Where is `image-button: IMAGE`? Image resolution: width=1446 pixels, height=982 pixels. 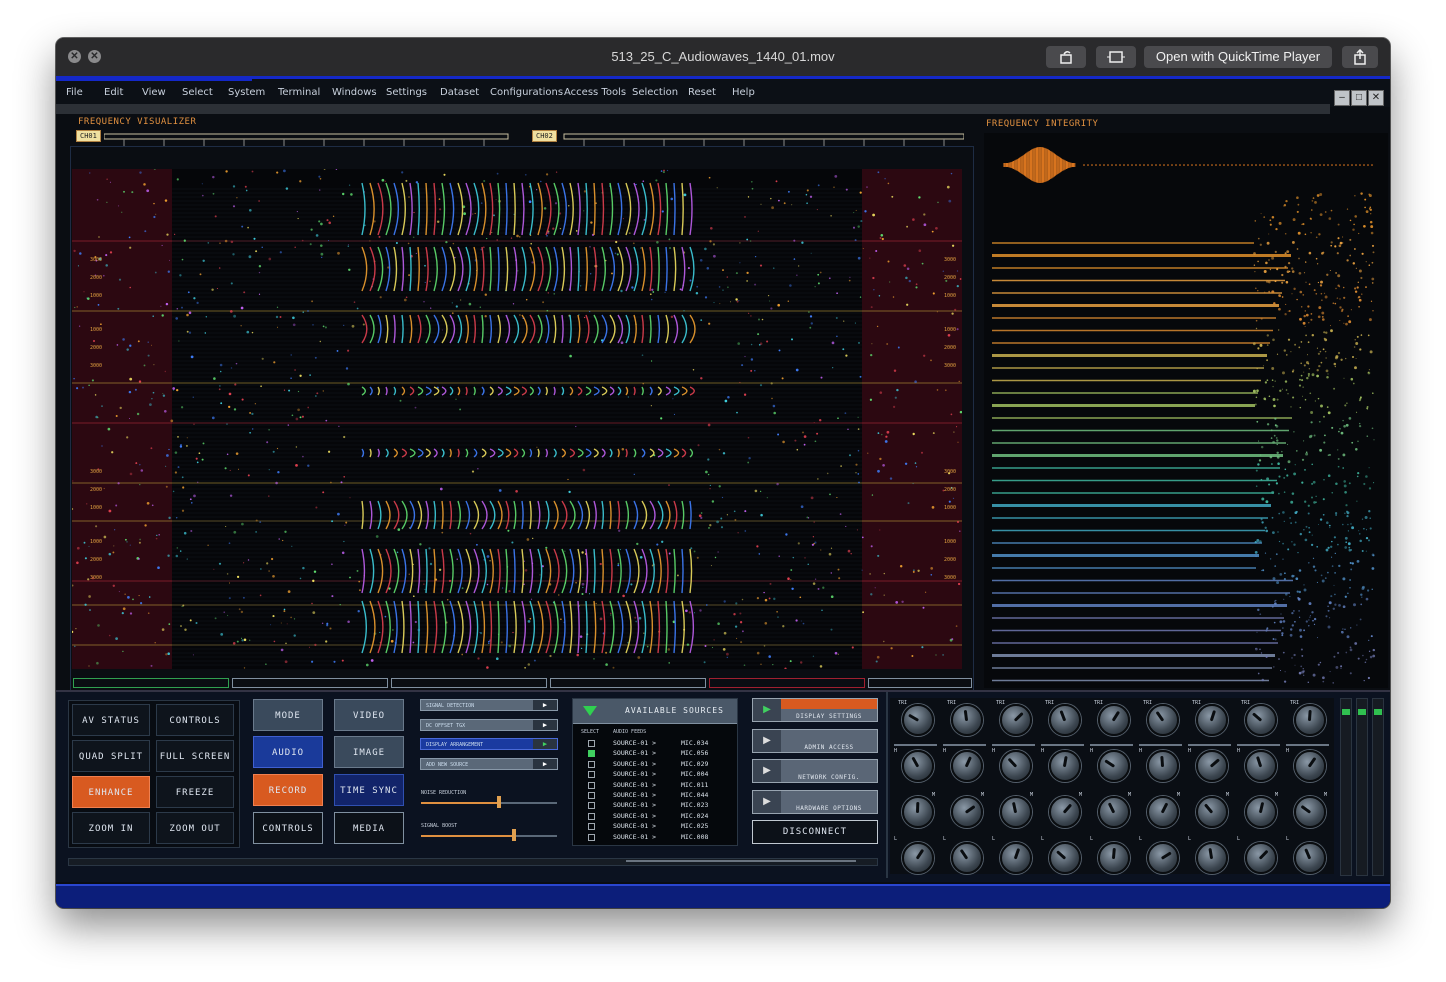
image-button: IMAGE is located at coordinates (369, 752).